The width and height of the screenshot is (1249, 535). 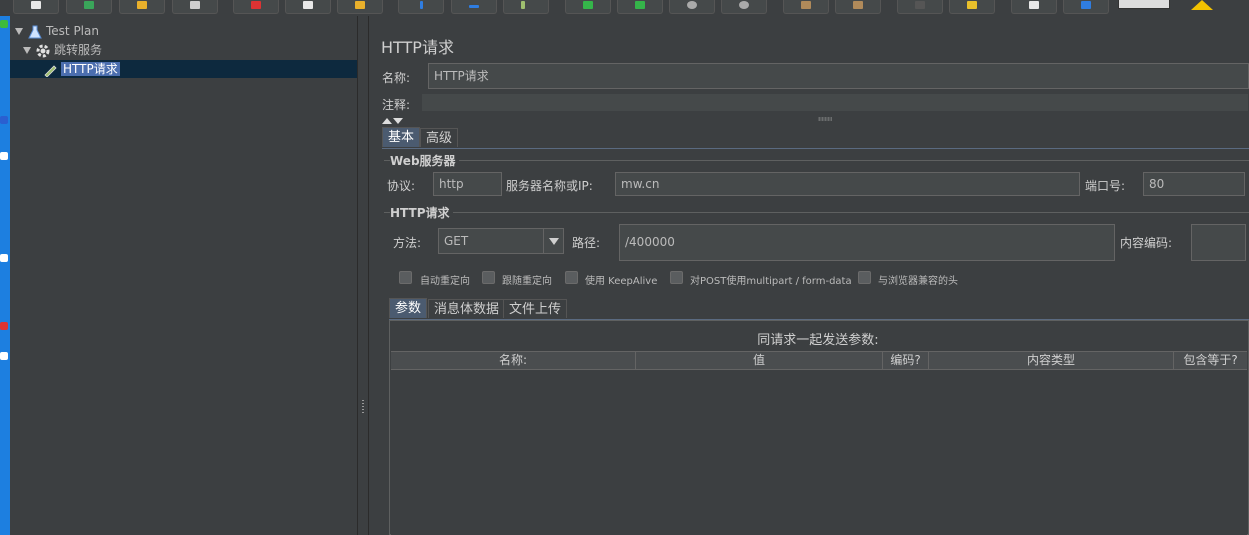 I want to click on expand-icon, so click(x=421, y=7).